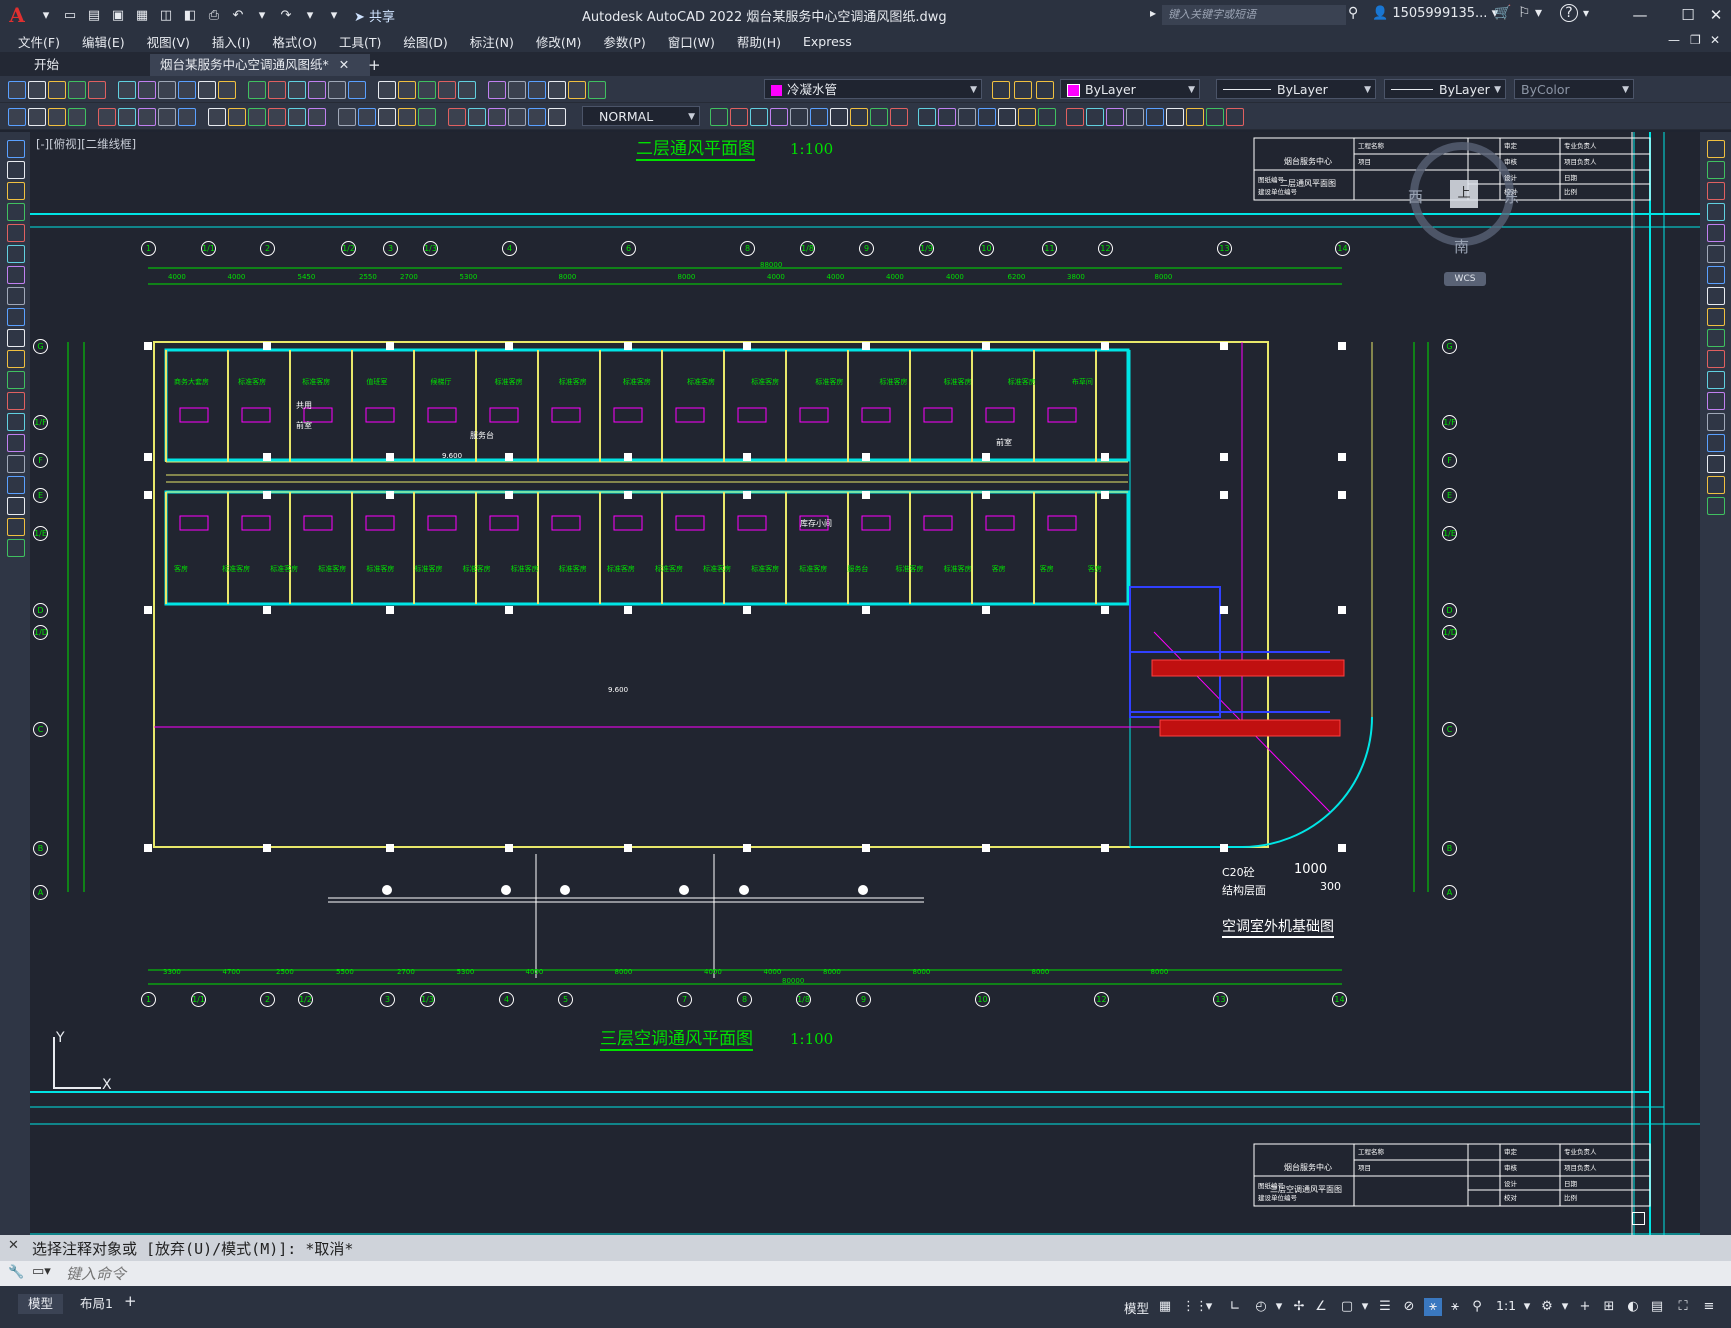  What do you see at coordinates (41, 1271) in the screenshot?
I see `recent-commands-icon: ▭▾` at bounding box center [41, 1271].